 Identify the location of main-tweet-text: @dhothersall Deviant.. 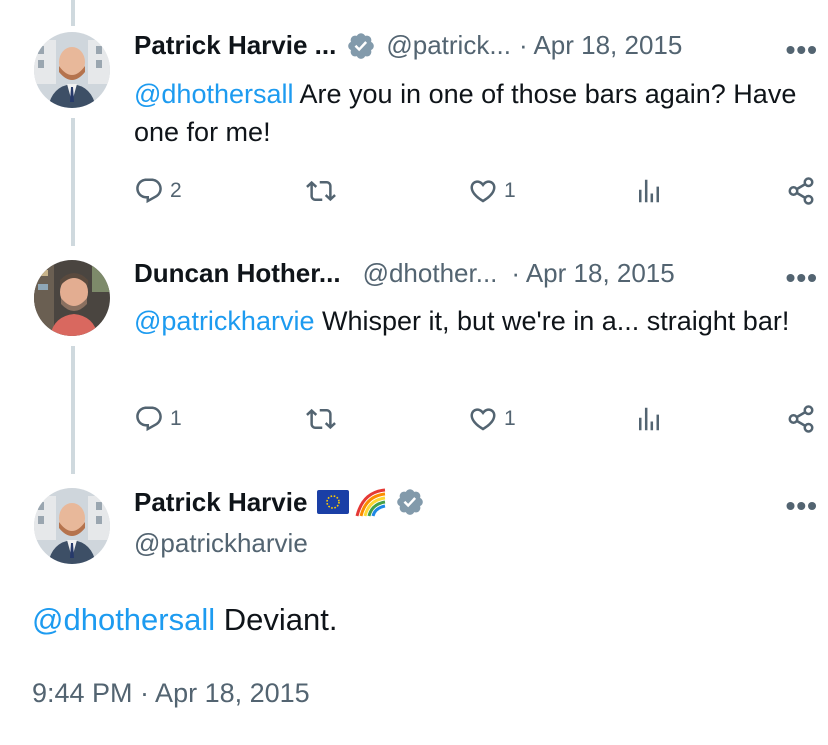
(184, 620).